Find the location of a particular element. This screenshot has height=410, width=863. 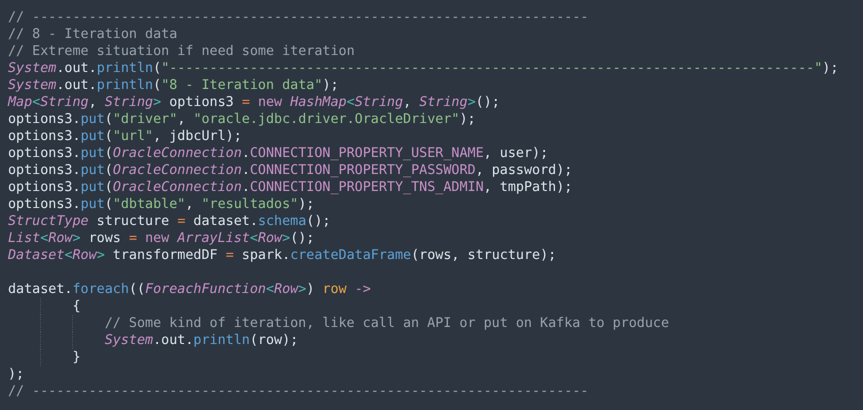

code-line: { is located at coordinates (76, 306).